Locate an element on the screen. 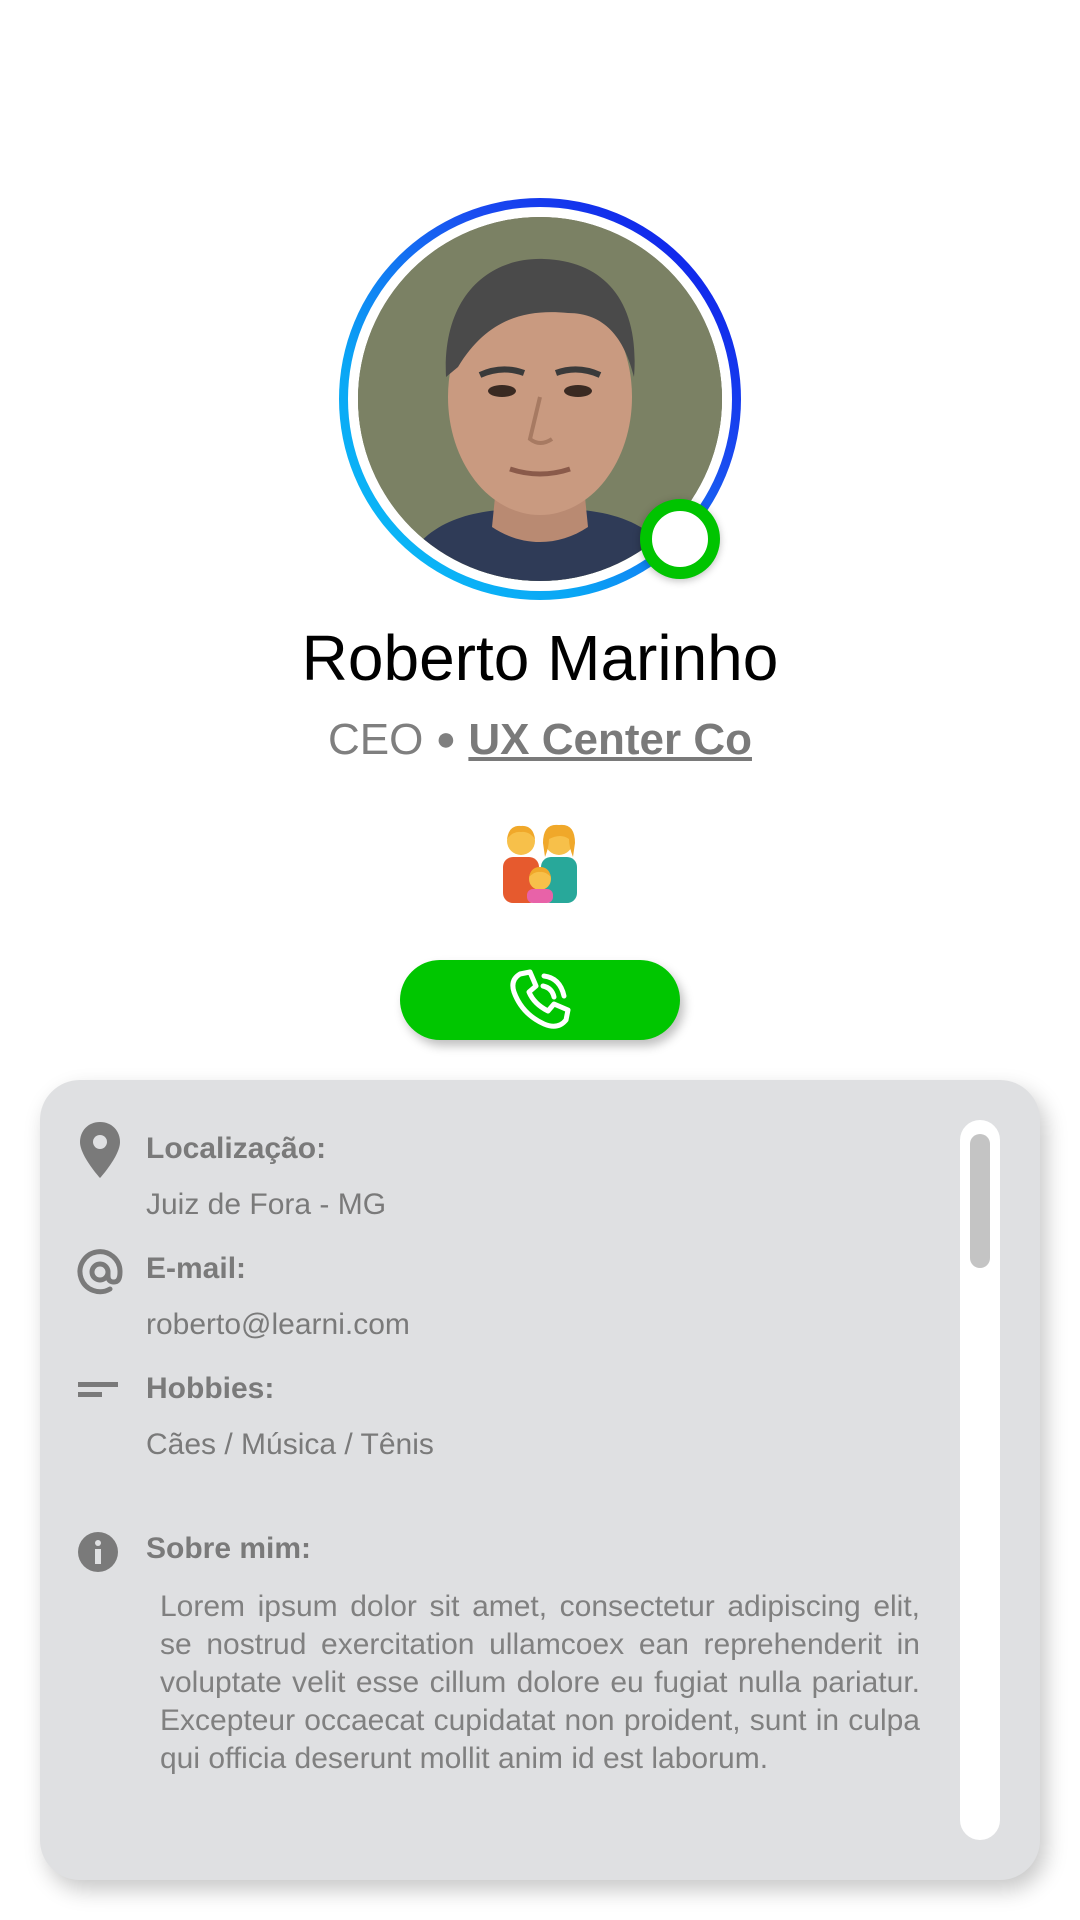  hobbies-value: Cães / Música / Tênis is located at coordinates (290, 1444).